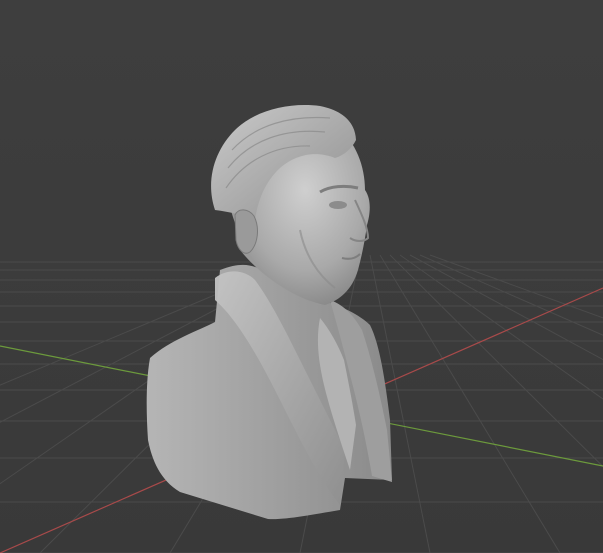 Image resolution: width=603 pixels, height=553 pixels. I want to click on bust-ear, so click(246, 231).